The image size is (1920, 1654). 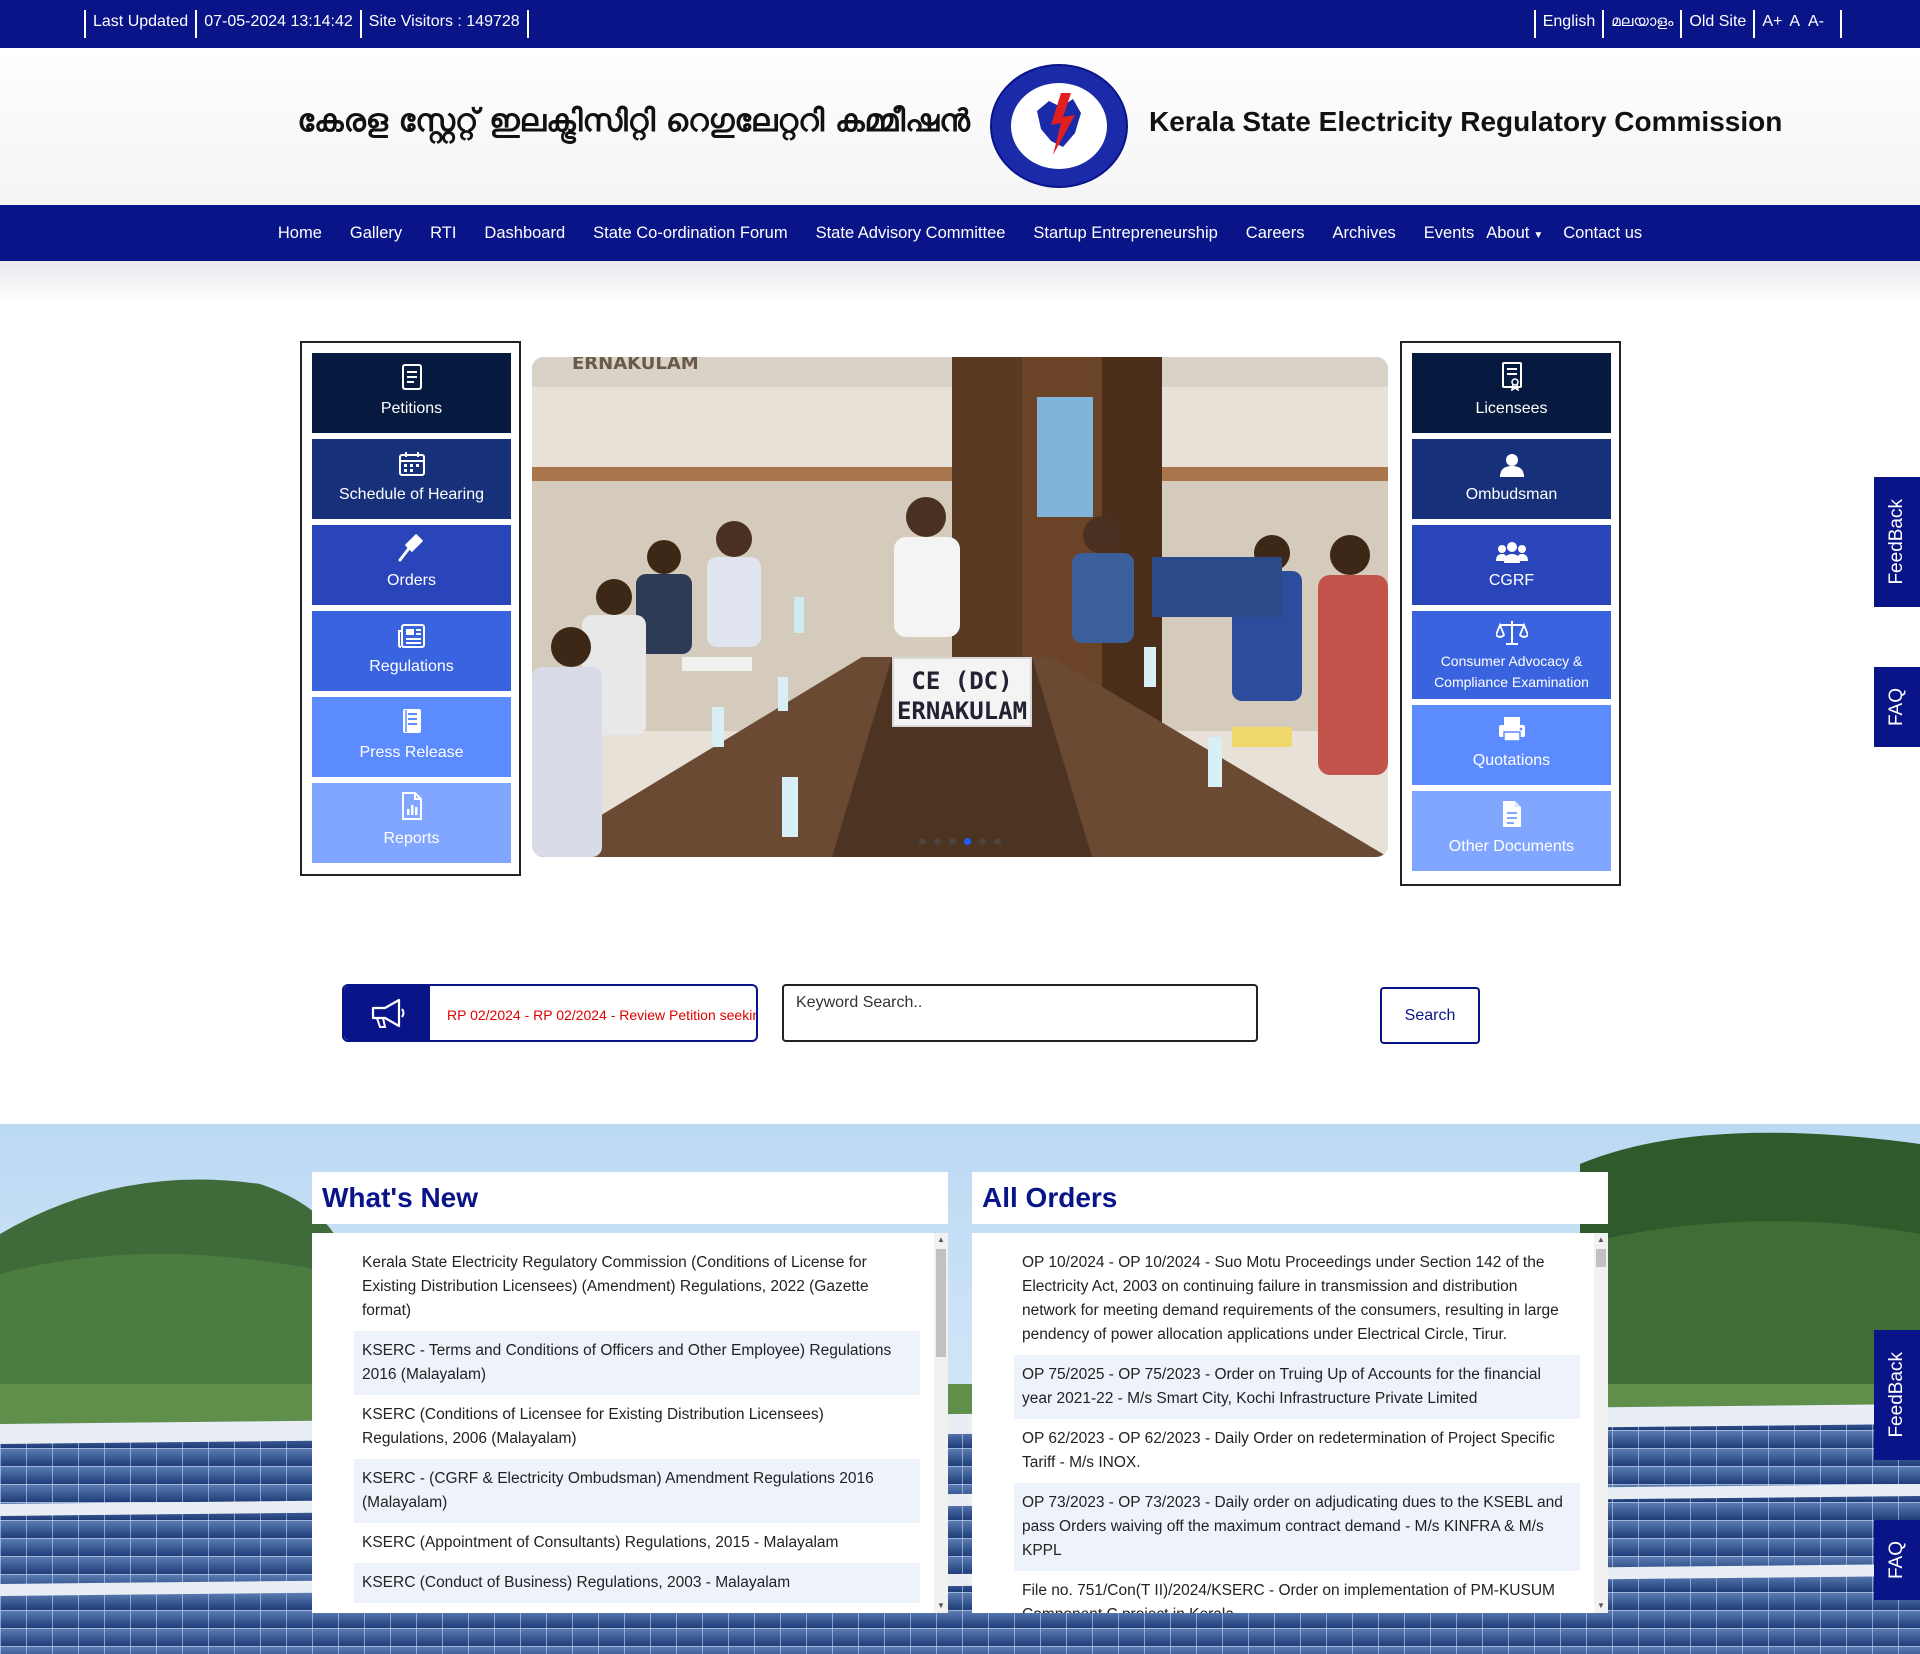 I want to click on tile-schedule-of-hearing: Schedule of Hearing, so click(x=411, y=479).